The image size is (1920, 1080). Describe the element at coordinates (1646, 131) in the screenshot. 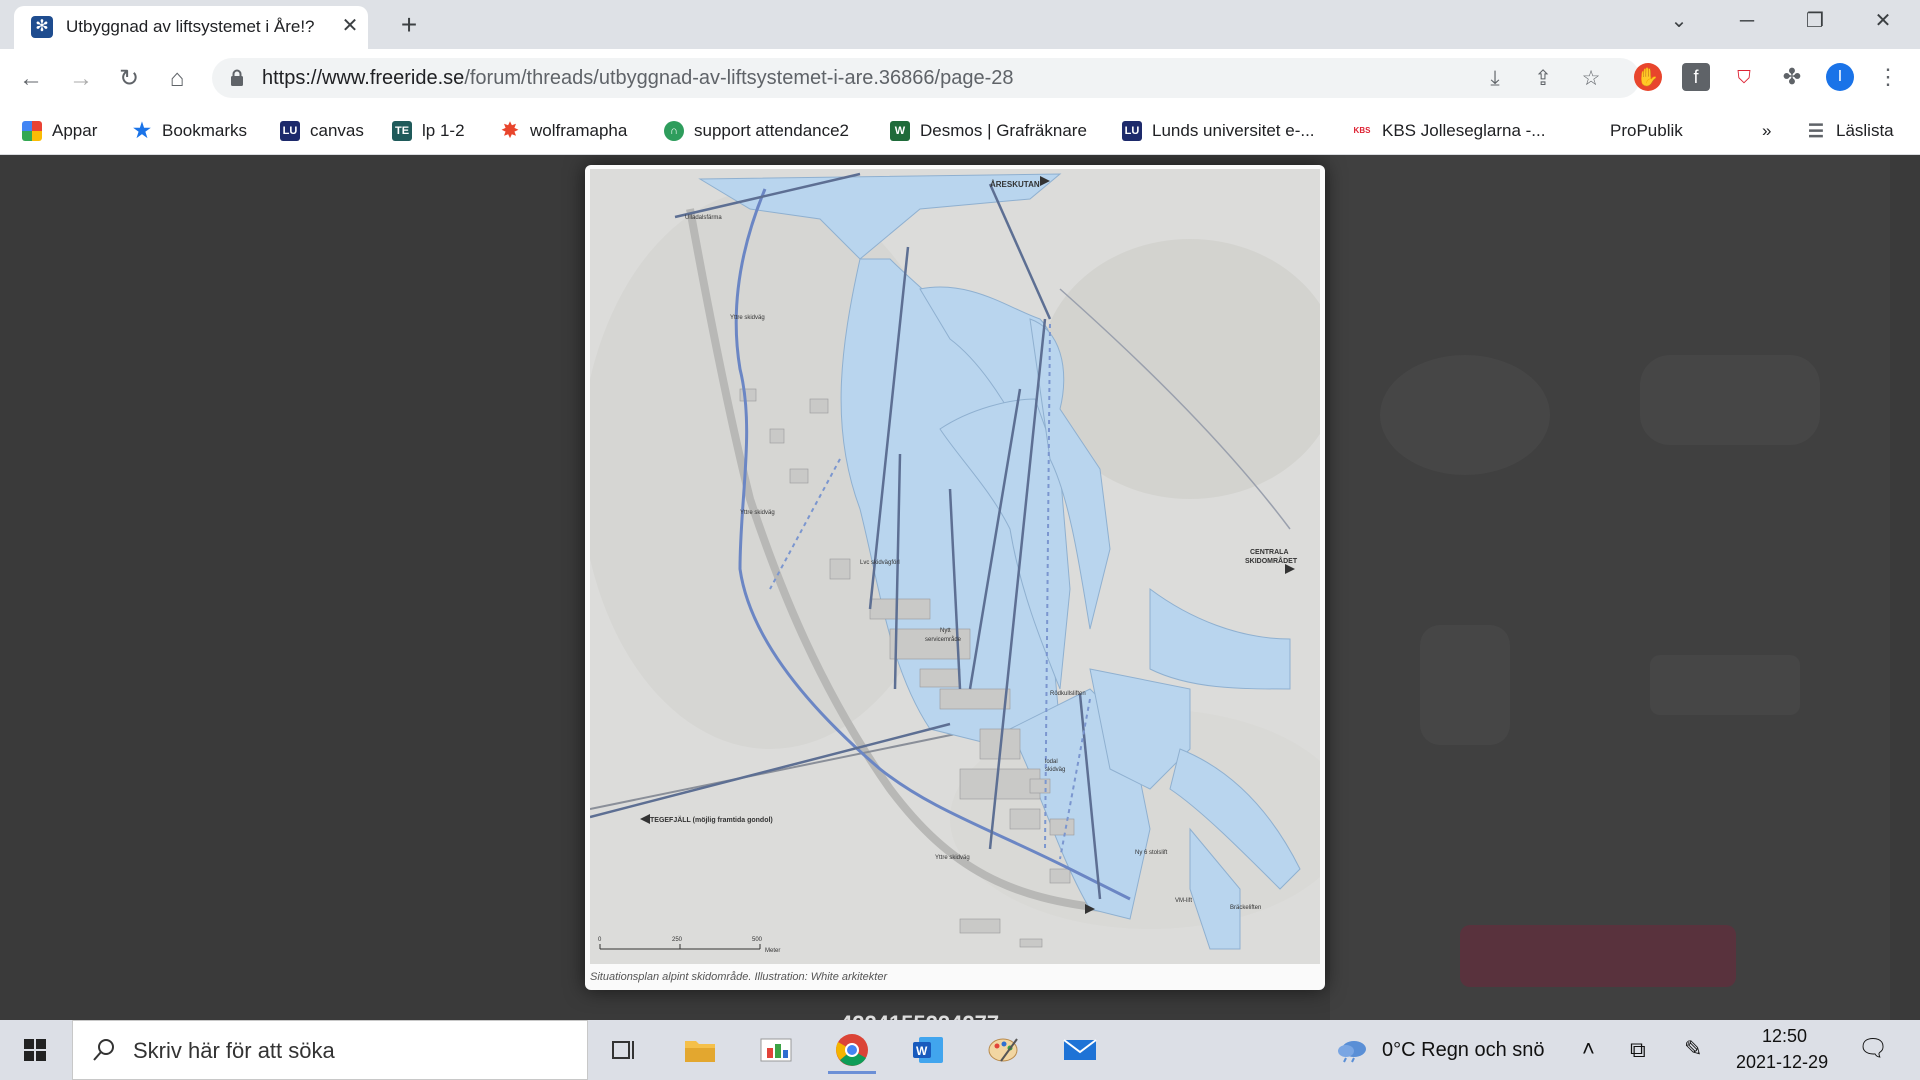

I see `bookmark-propublik: ProPublik` at that location.